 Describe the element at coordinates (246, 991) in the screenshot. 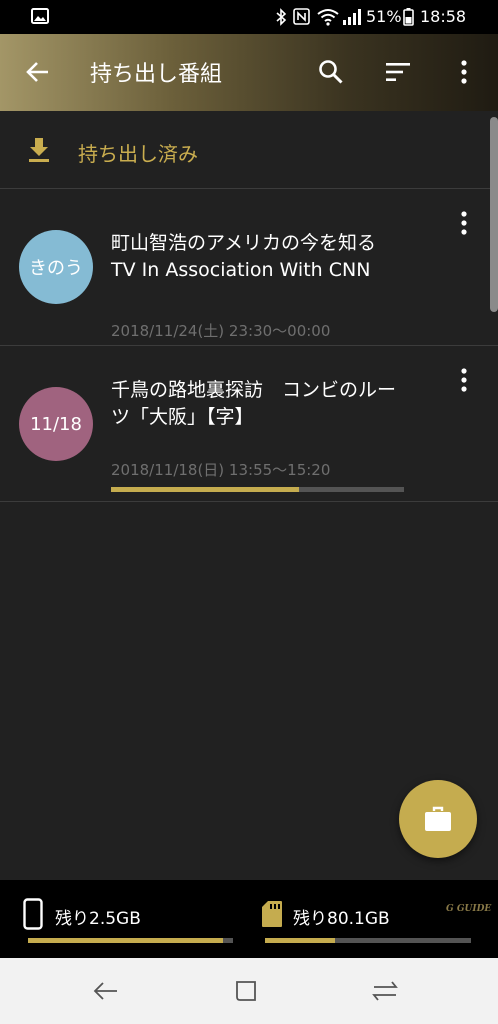

I see `recents-icon` at that location.